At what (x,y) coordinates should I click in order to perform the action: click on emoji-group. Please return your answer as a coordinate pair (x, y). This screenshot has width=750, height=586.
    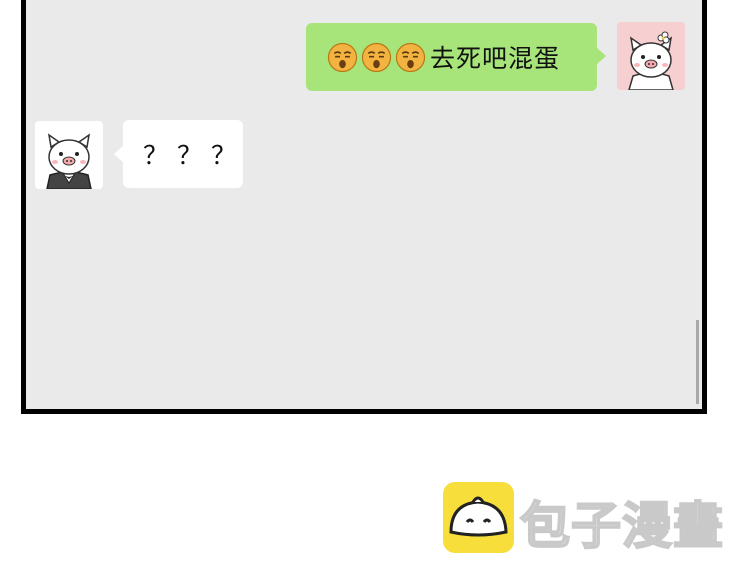
    Looking at the image, I should click on (376, 57).